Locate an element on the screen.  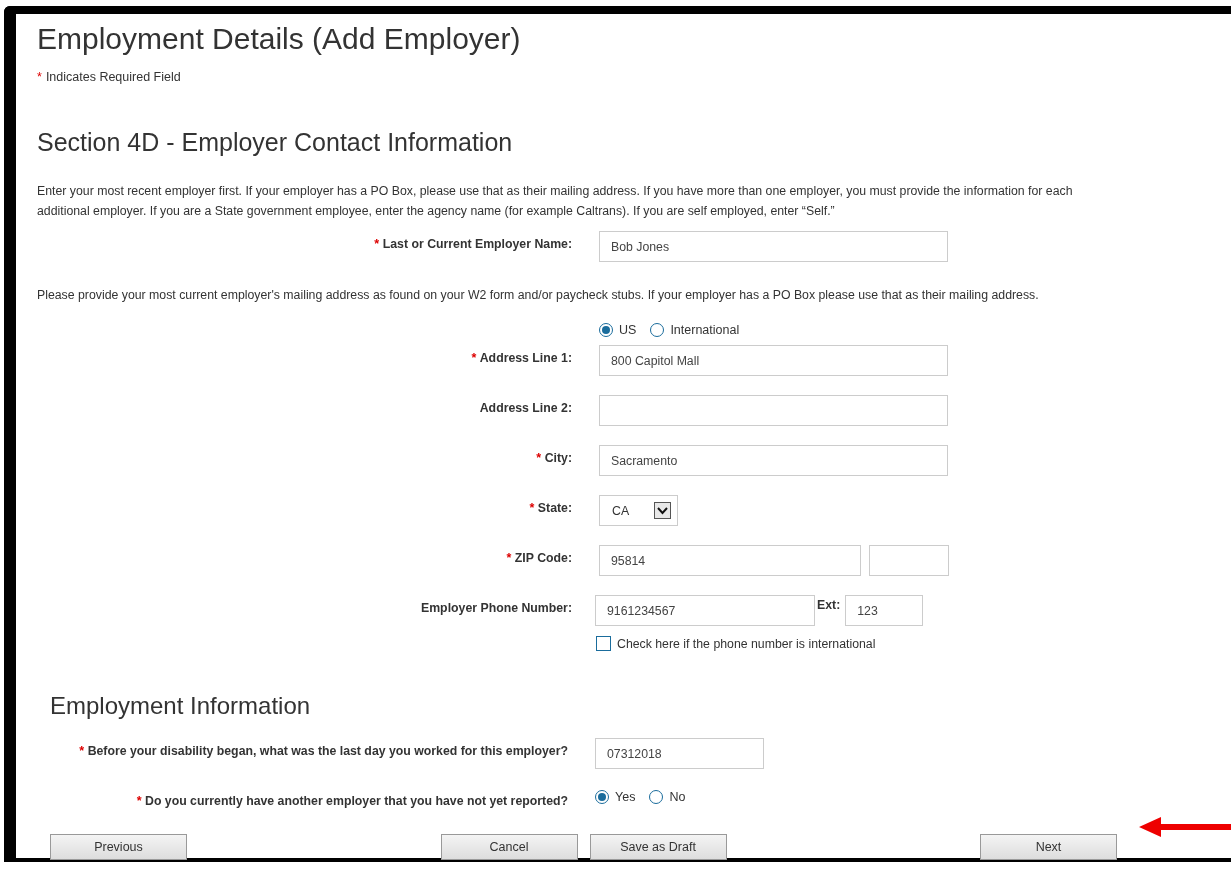
text-field: 07312018 is located at coordinates (679, 753).